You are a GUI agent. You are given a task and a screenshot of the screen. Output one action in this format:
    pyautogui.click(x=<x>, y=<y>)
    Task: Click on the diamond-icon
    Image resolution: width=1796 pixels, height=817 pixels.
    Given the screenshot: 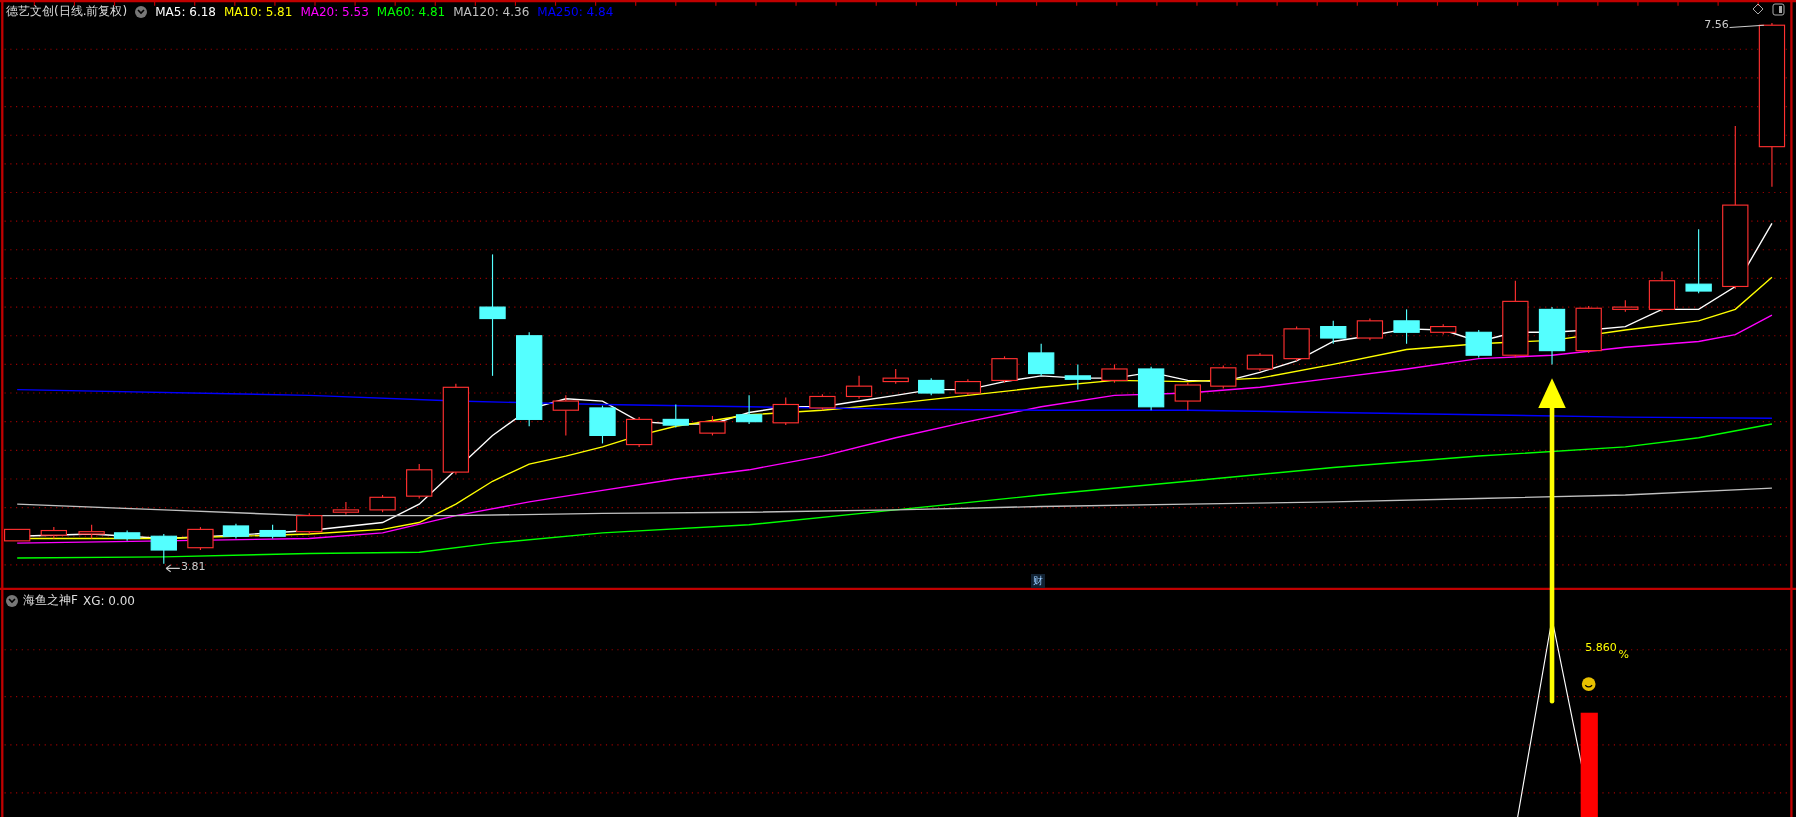 What is the action you would take?
    pyautogui.click(x=1758, y=9)
    